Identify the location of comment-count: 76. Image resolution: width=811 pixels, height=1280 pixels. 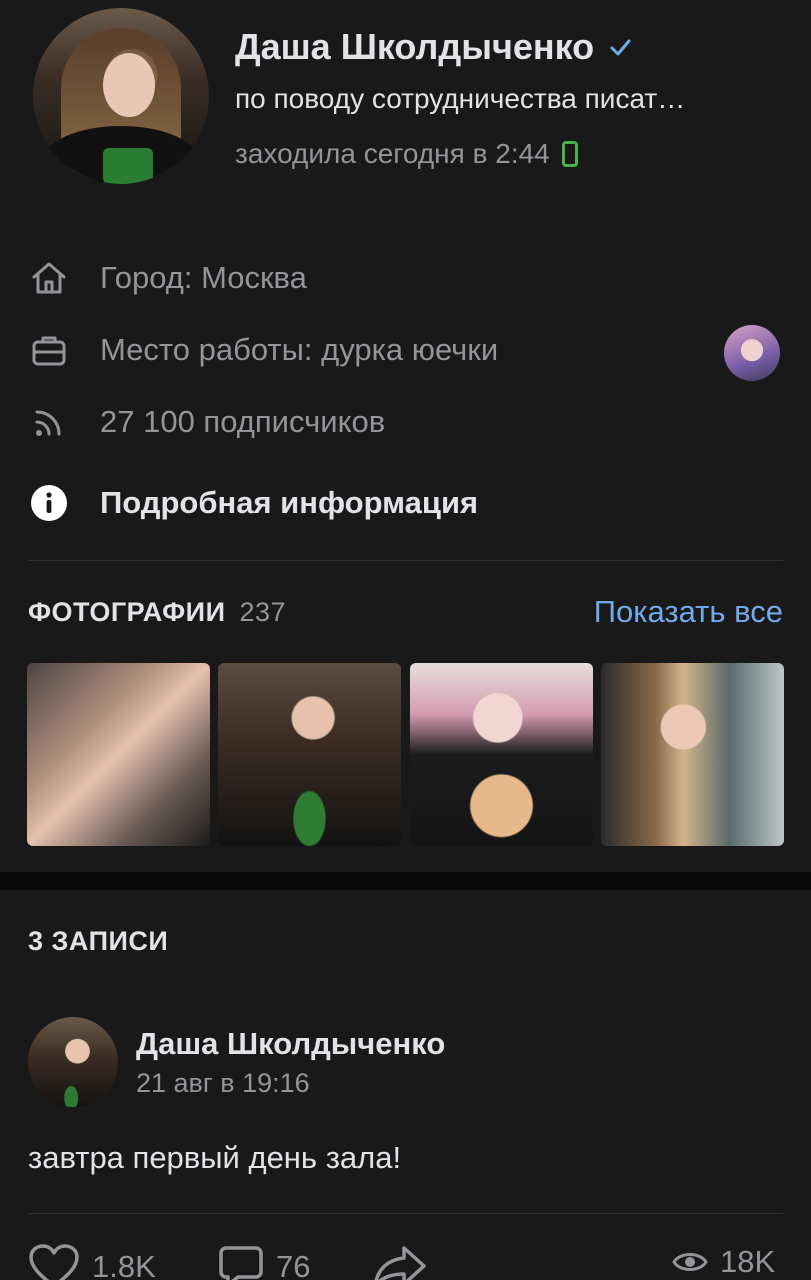
(293, 1264).